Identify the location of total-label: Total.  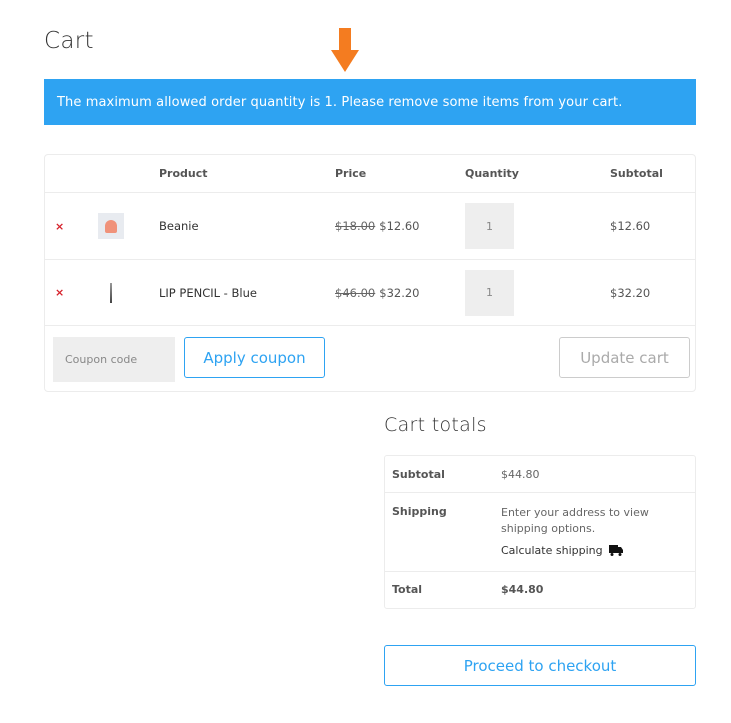
(407, 589).